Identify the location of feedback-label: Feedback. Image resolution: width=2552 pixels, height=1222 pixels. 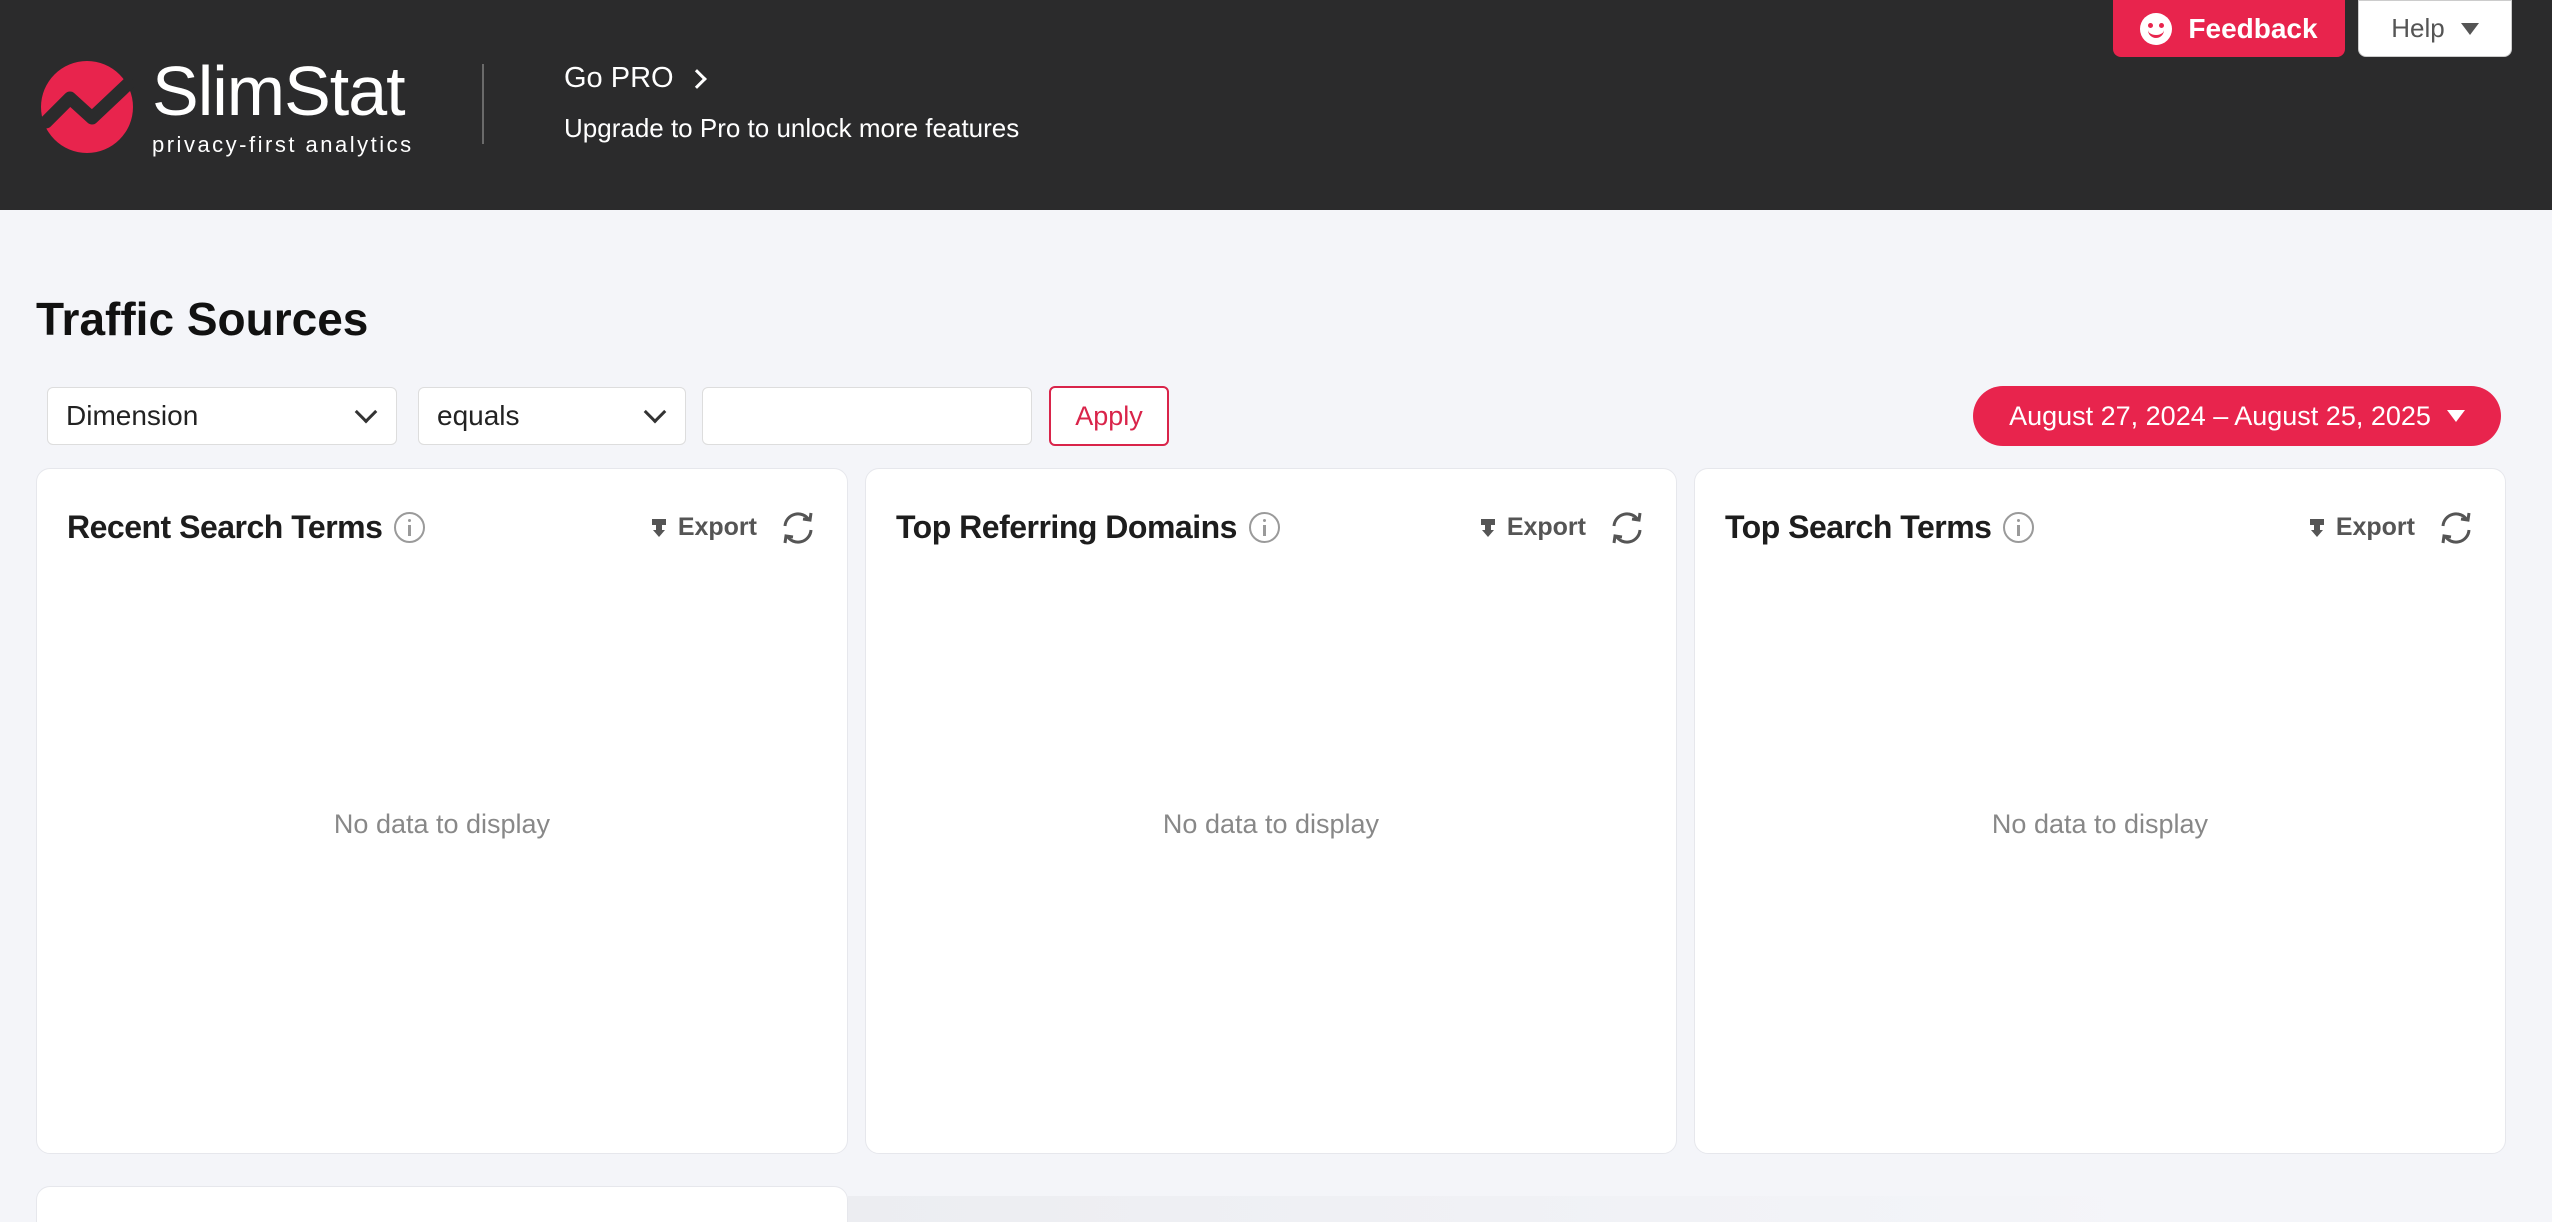
(2253, 28).